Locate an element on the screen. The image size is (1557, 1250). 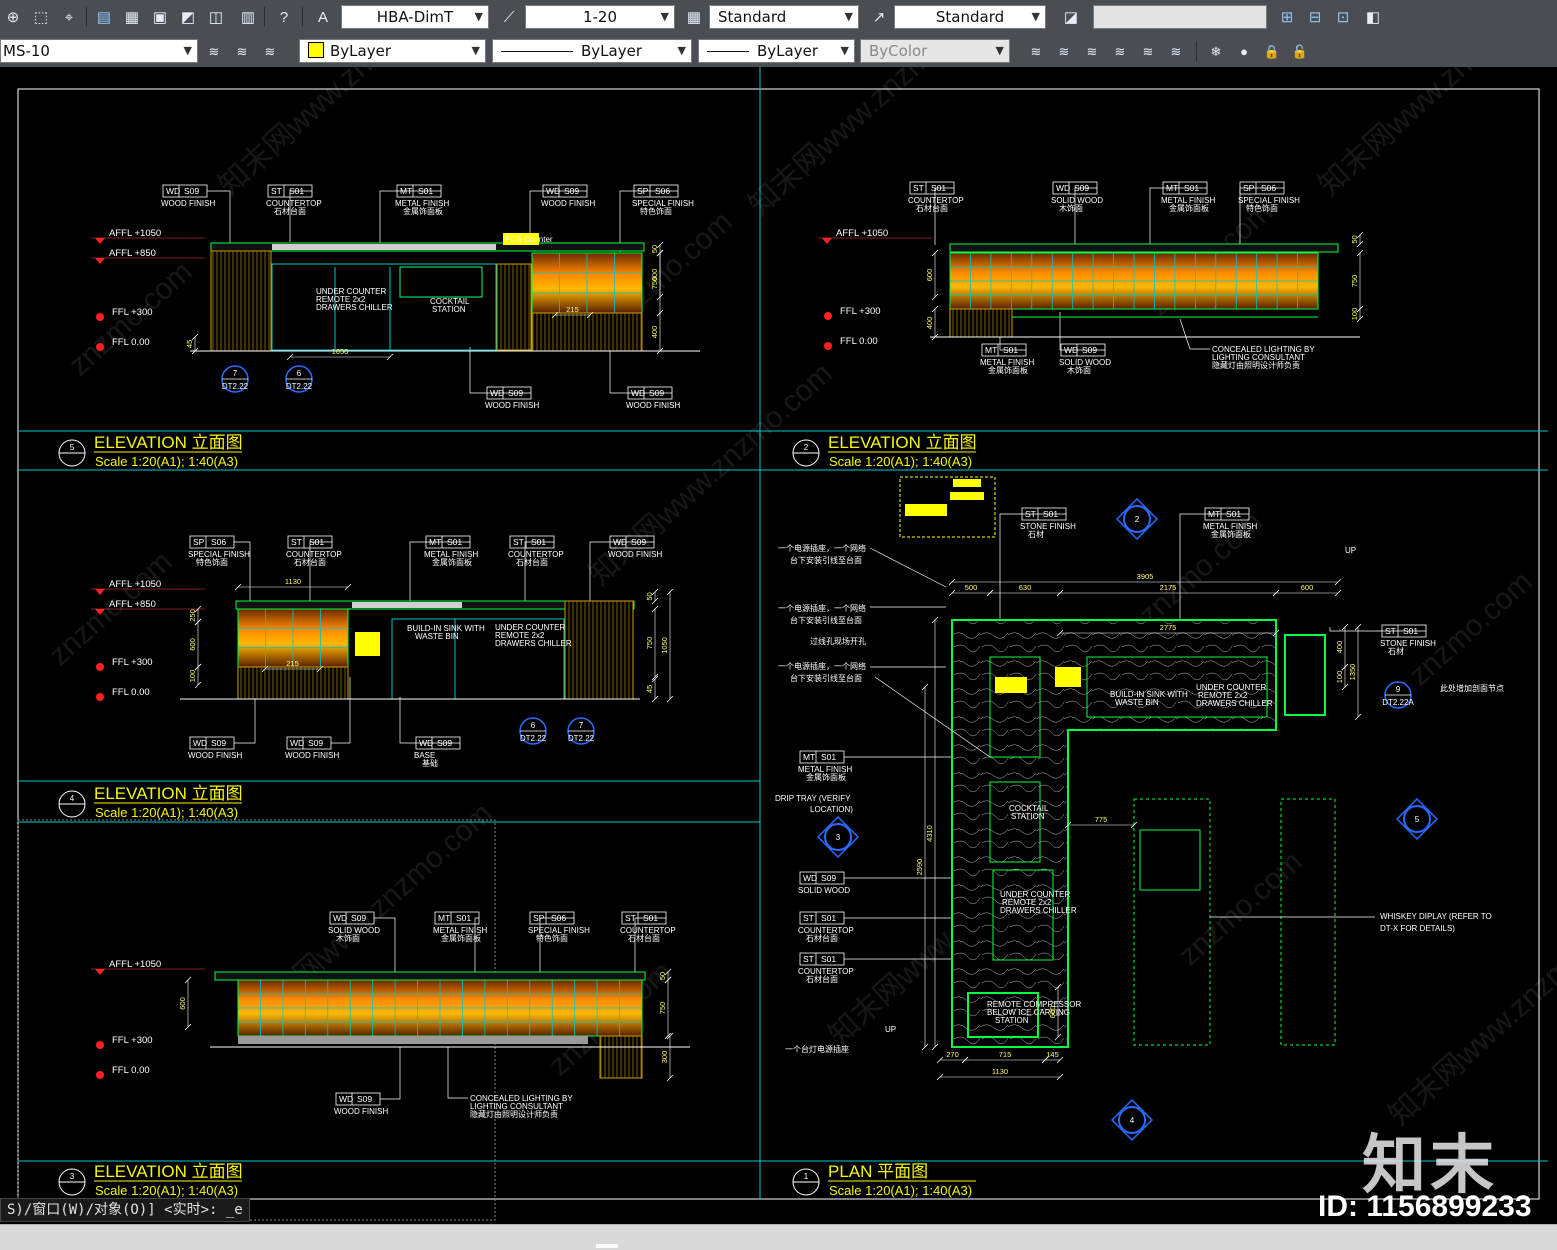
dimension-value: 630 is located at coordinates (1025, 587).